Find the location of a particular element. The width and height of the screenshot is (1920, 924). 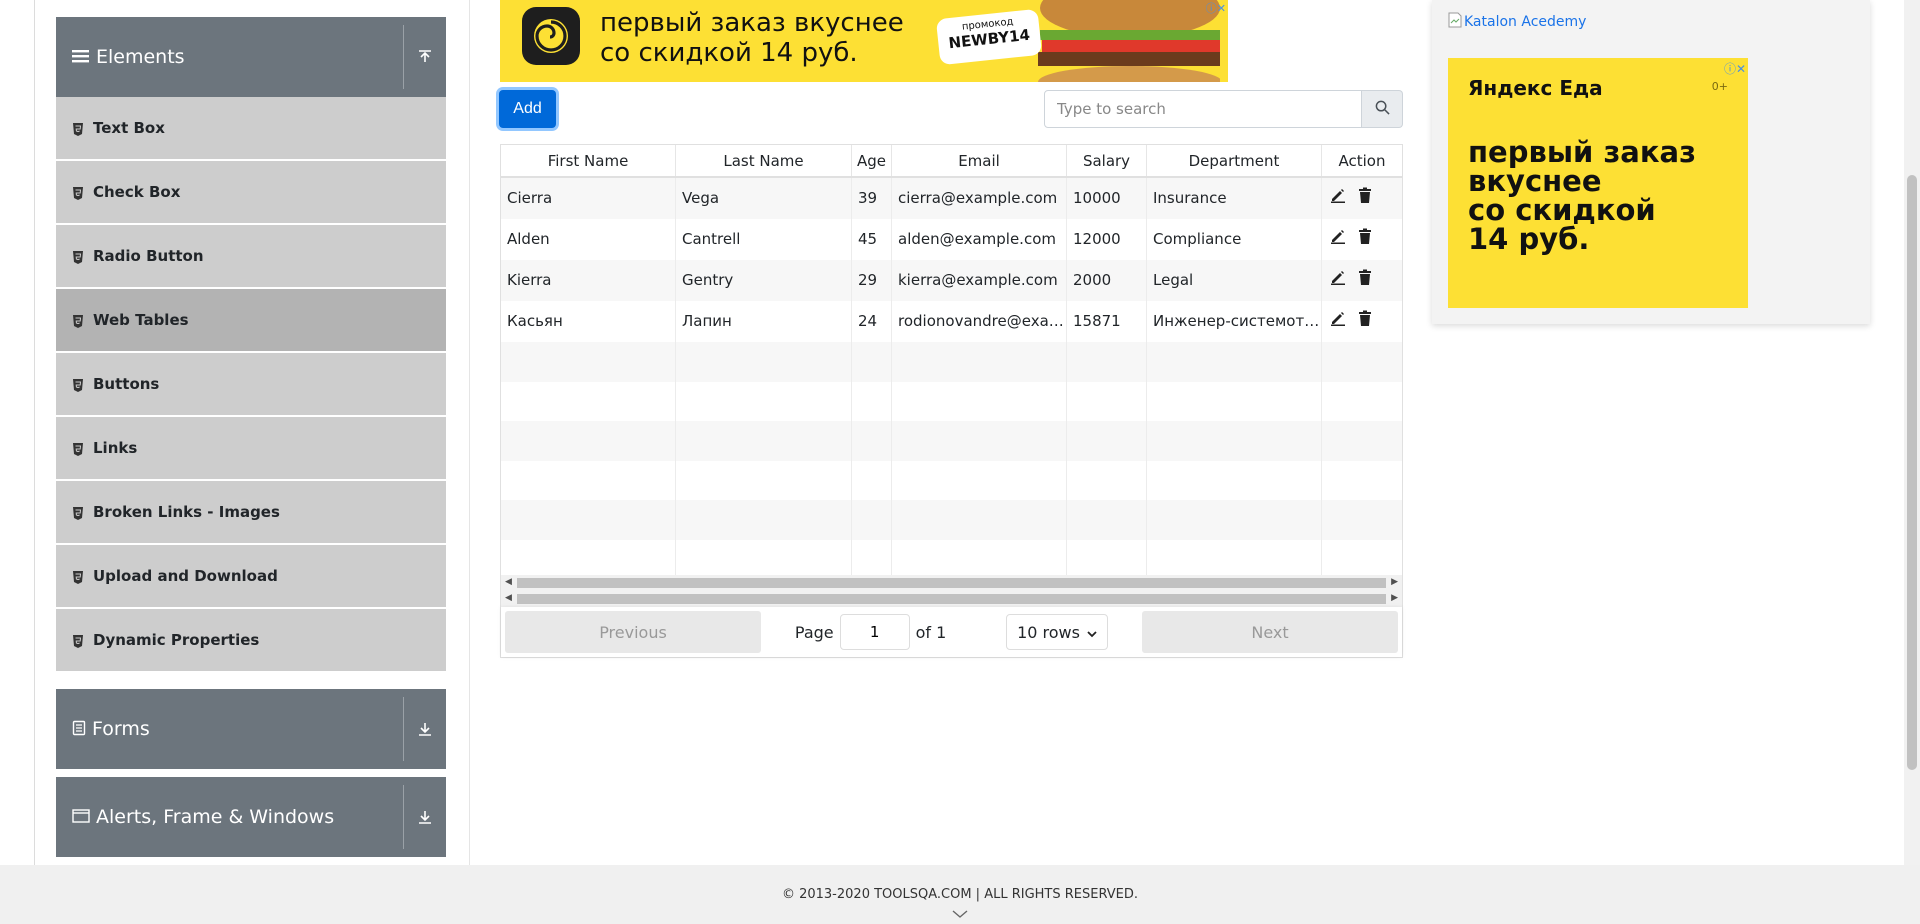

broken-image-icon is located at coordinates (1455, 22).